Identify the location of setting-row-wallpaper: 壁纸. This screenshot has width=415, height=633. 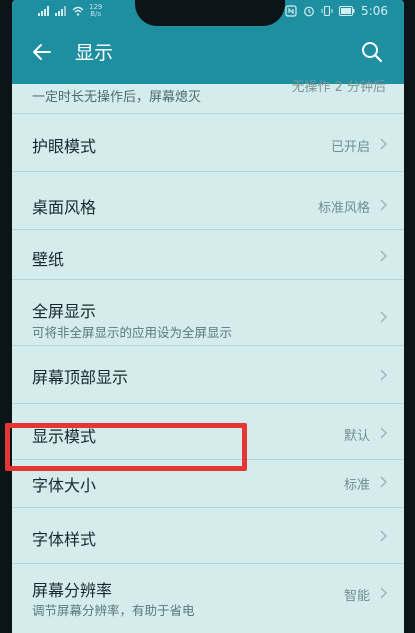
(208, 255).